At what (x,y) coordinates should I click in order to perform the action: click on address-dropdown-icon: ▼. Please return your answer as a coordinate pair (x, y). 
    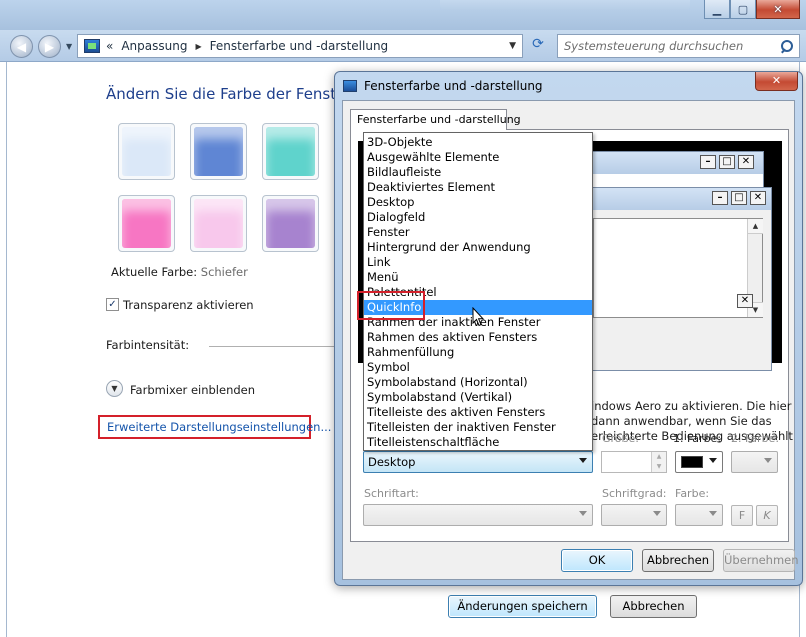
    Looking at the image, I should click on (512, 46).